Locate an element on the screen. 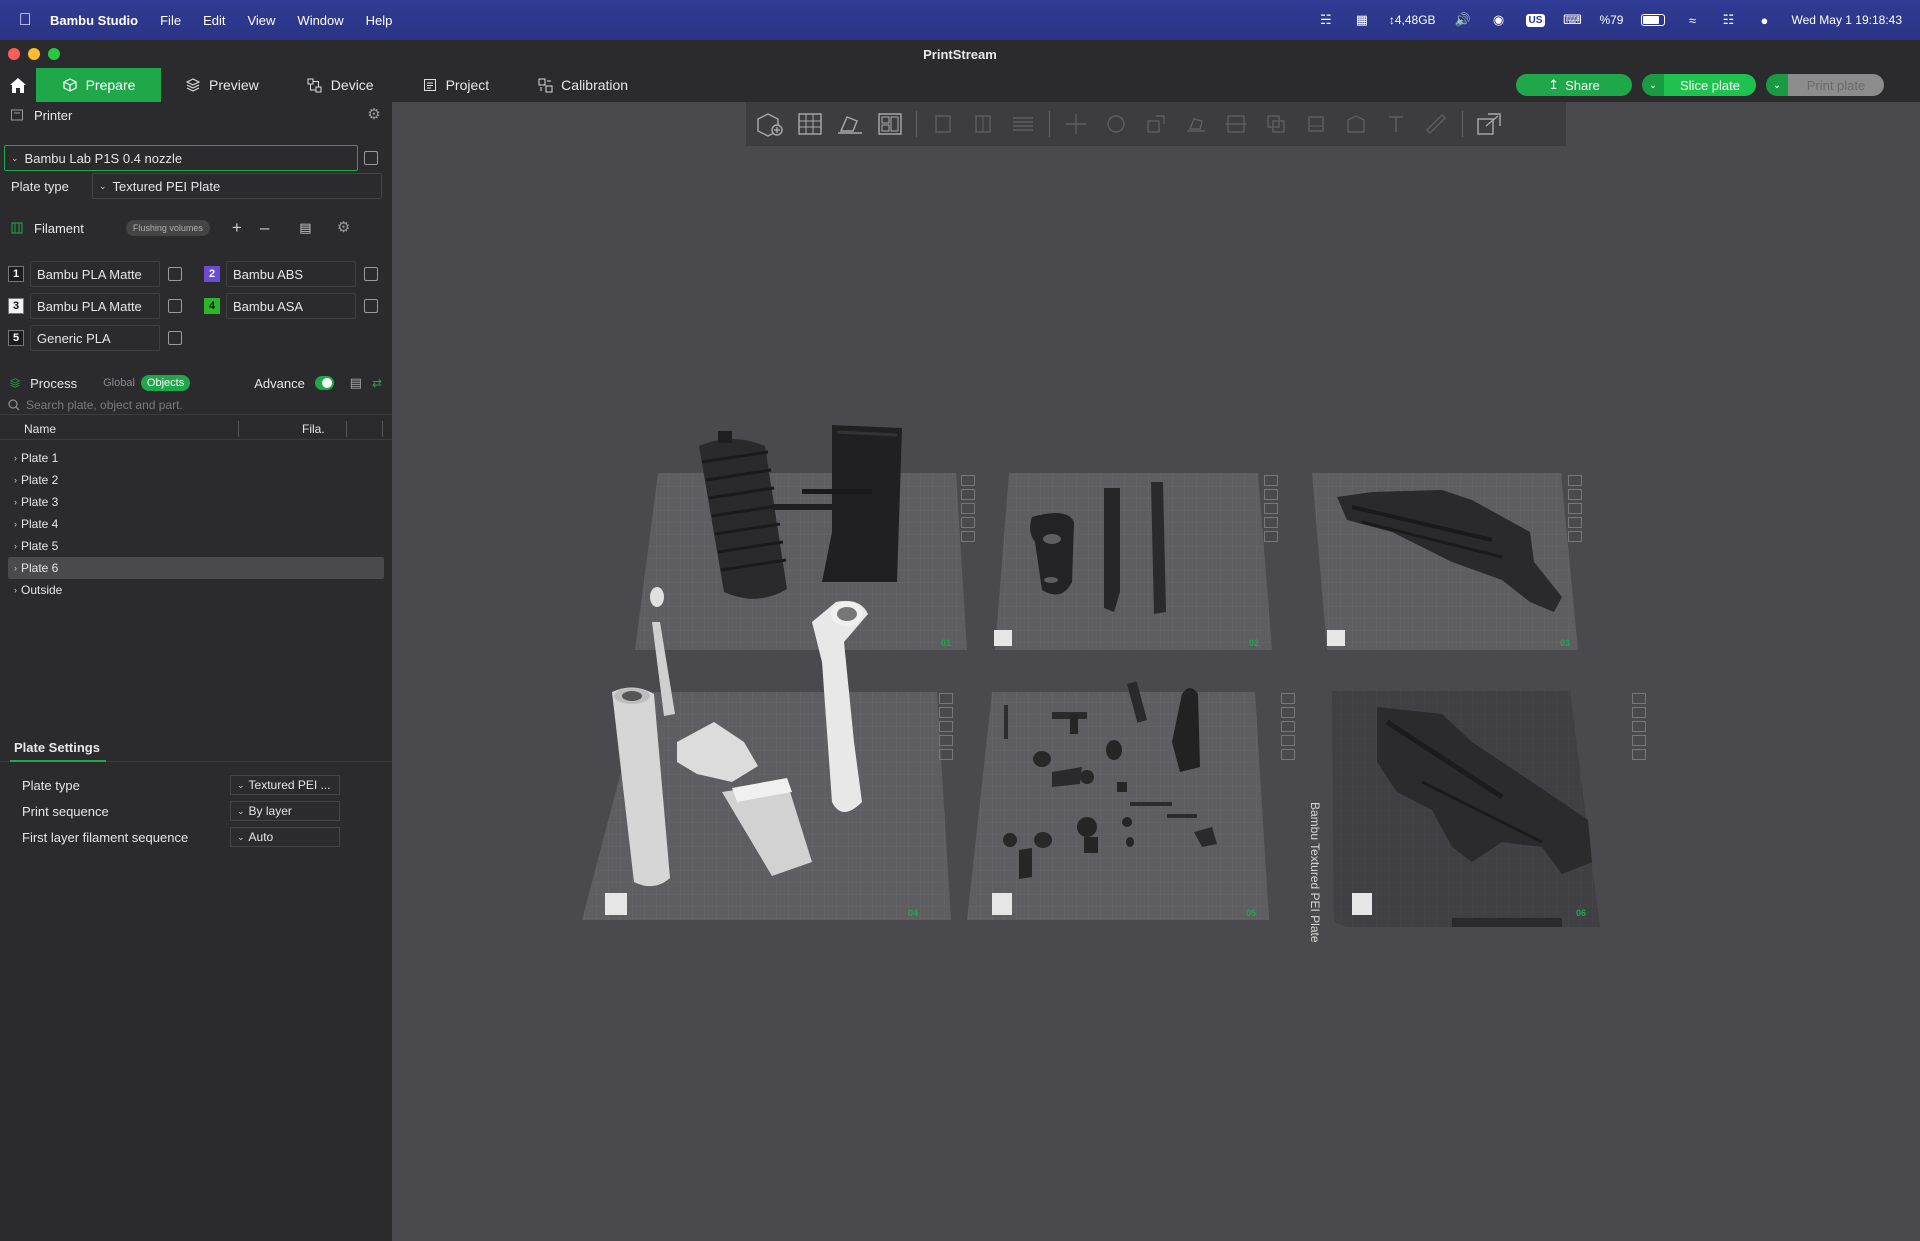 This screenshot has height=1241, width=1920. advance-toggle is located at coordinates (324, 383).